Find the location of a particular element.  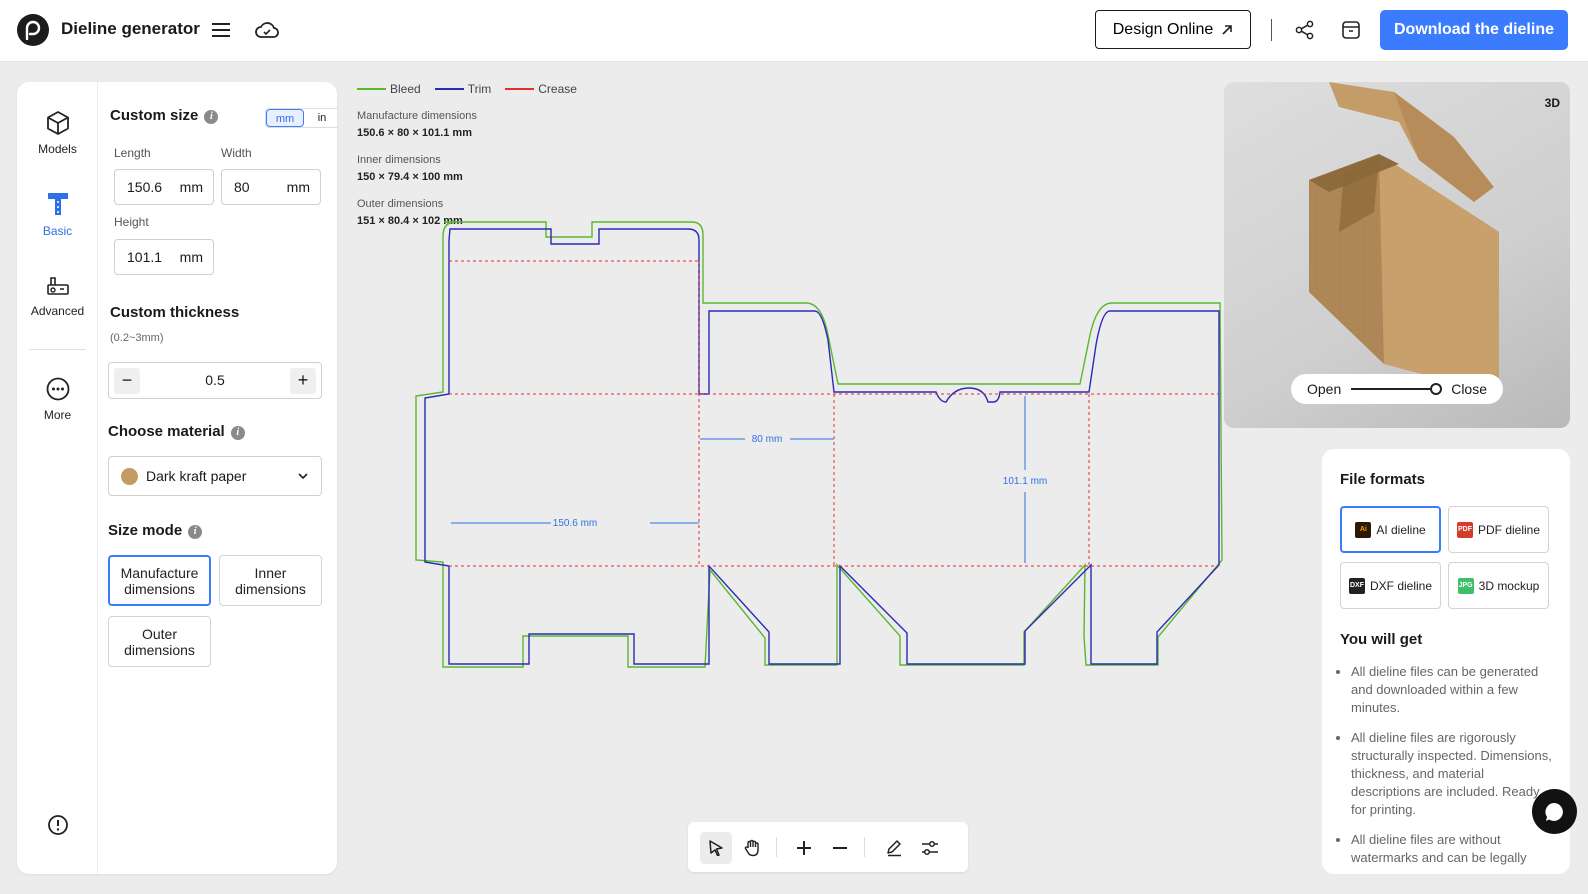

size-mode-title: Size mode is located at coordinates (145, 530).